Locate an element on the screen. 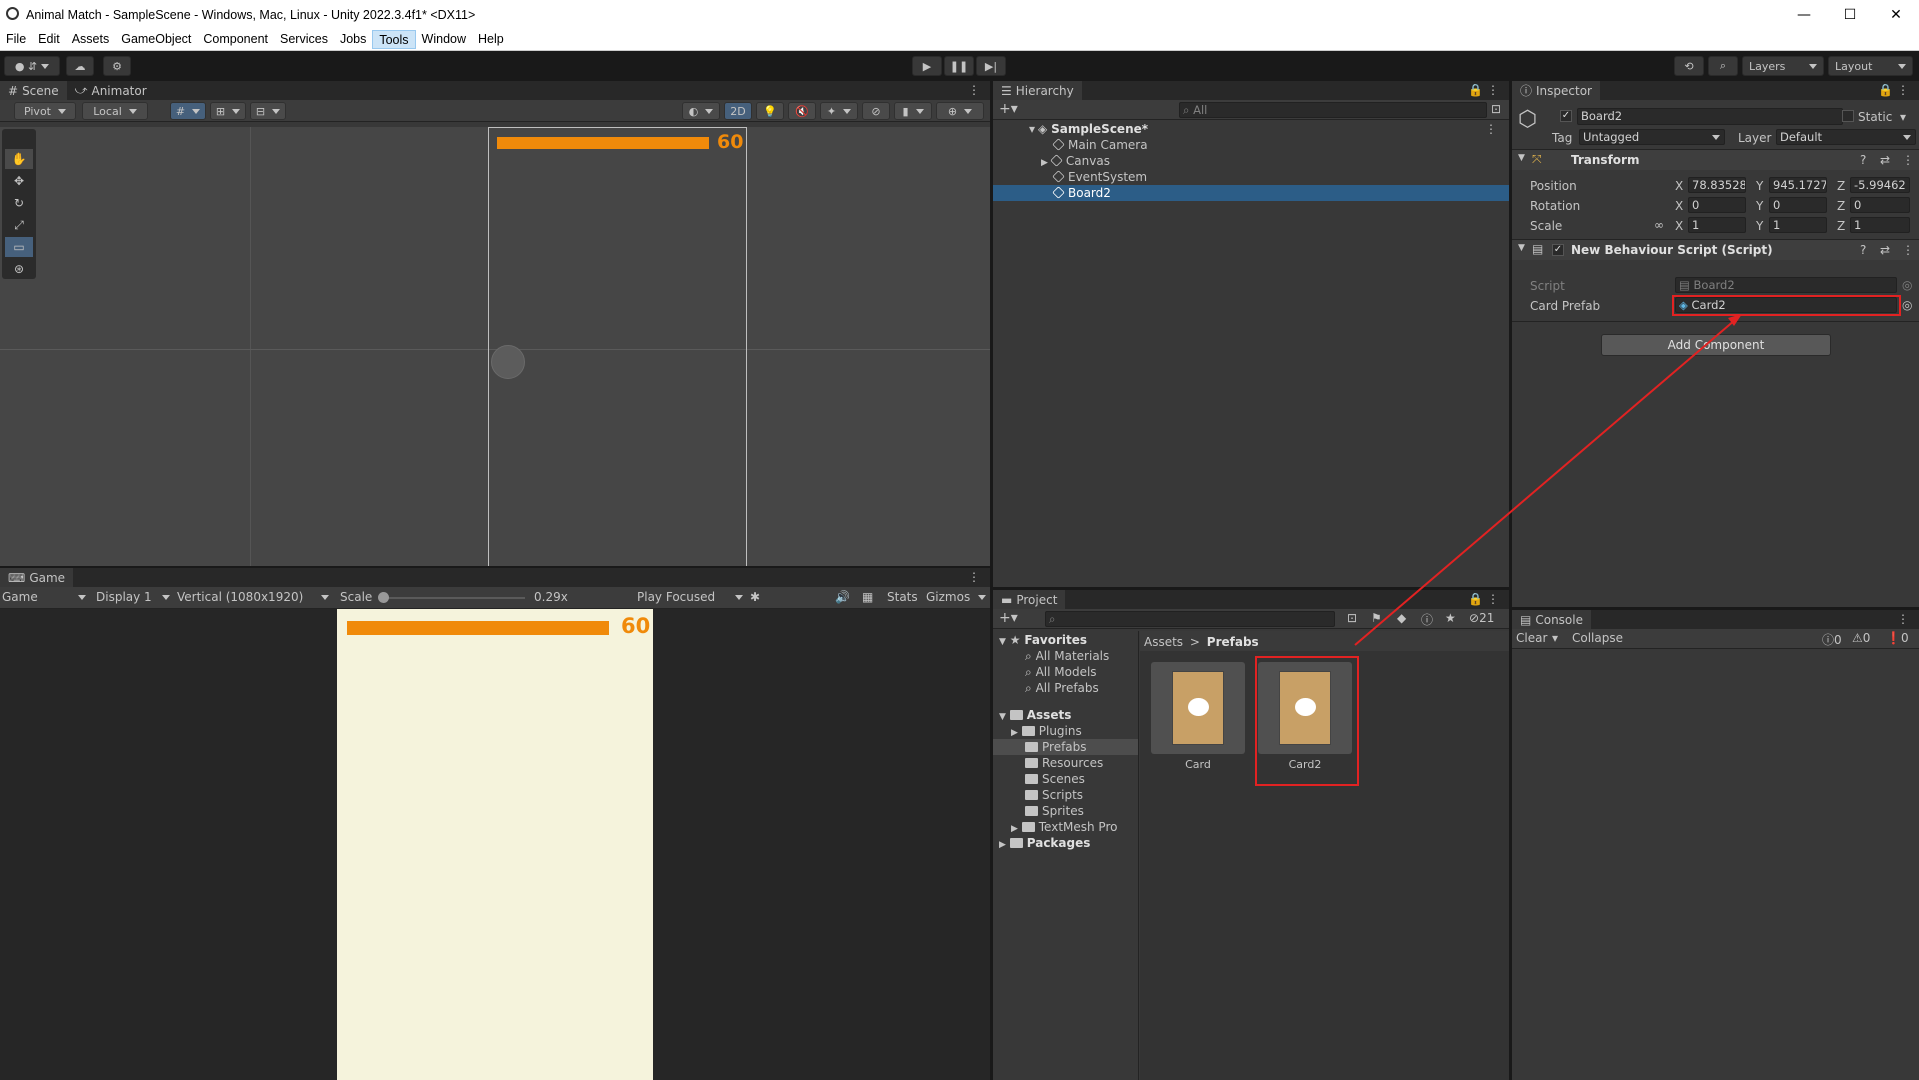 The width and height of the screenshot is (1919, 1080). camera-dropdown: ▮ is located at coordinates (913, 111).